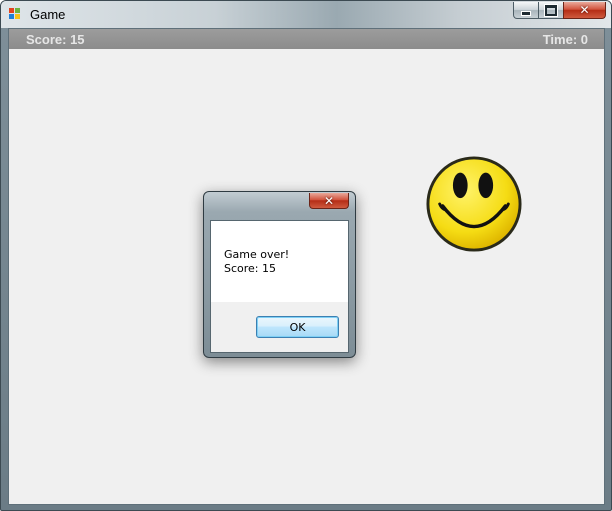 This screenshot has height=511, width=612. Describe the element at coordinates (257, 254) in the screenshot. I see `game-over-text: Game over!` at that location.